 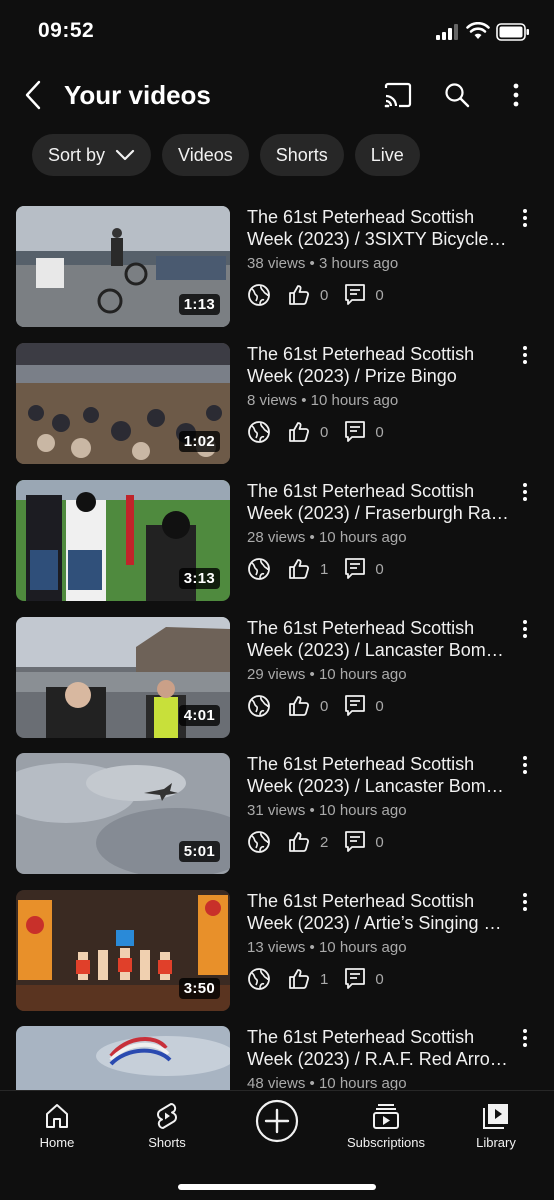 What do you see at coordinates (123, 403) in the screenshot?
I see `video-thumbnail: 1:02` at bounding box center [123, 403].